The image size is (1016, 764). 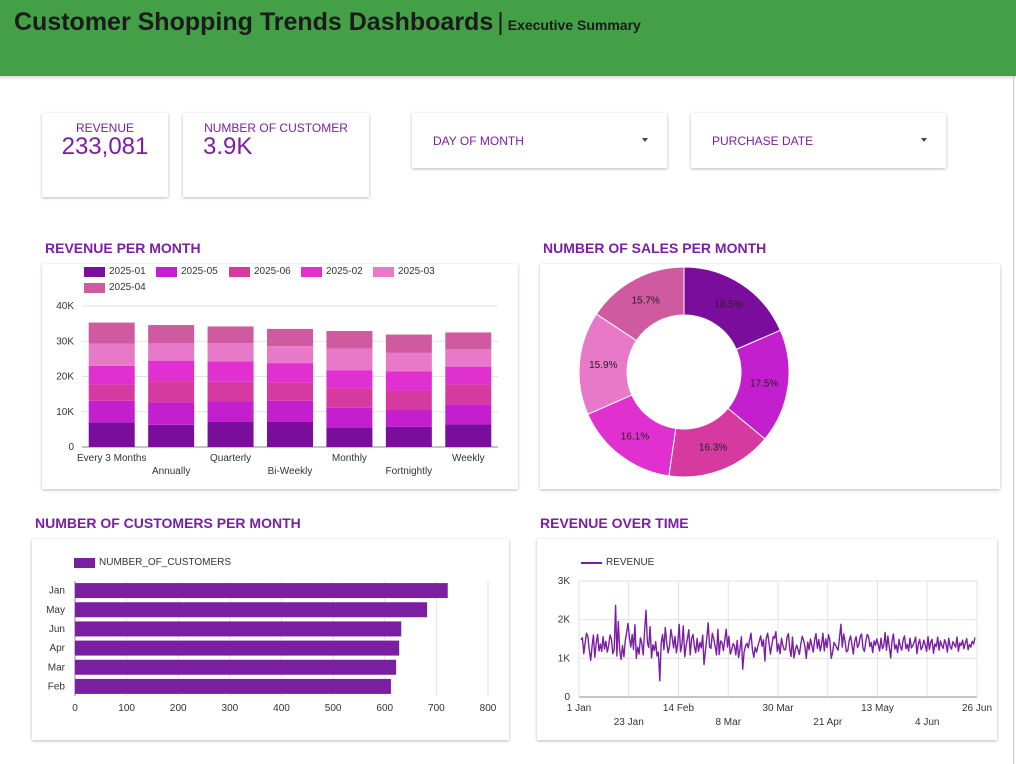 What do you see at coordinates (778, 708) in the screenshot?
I see `x-tick-label: 30 Mar` at bounding box center [778, 708].